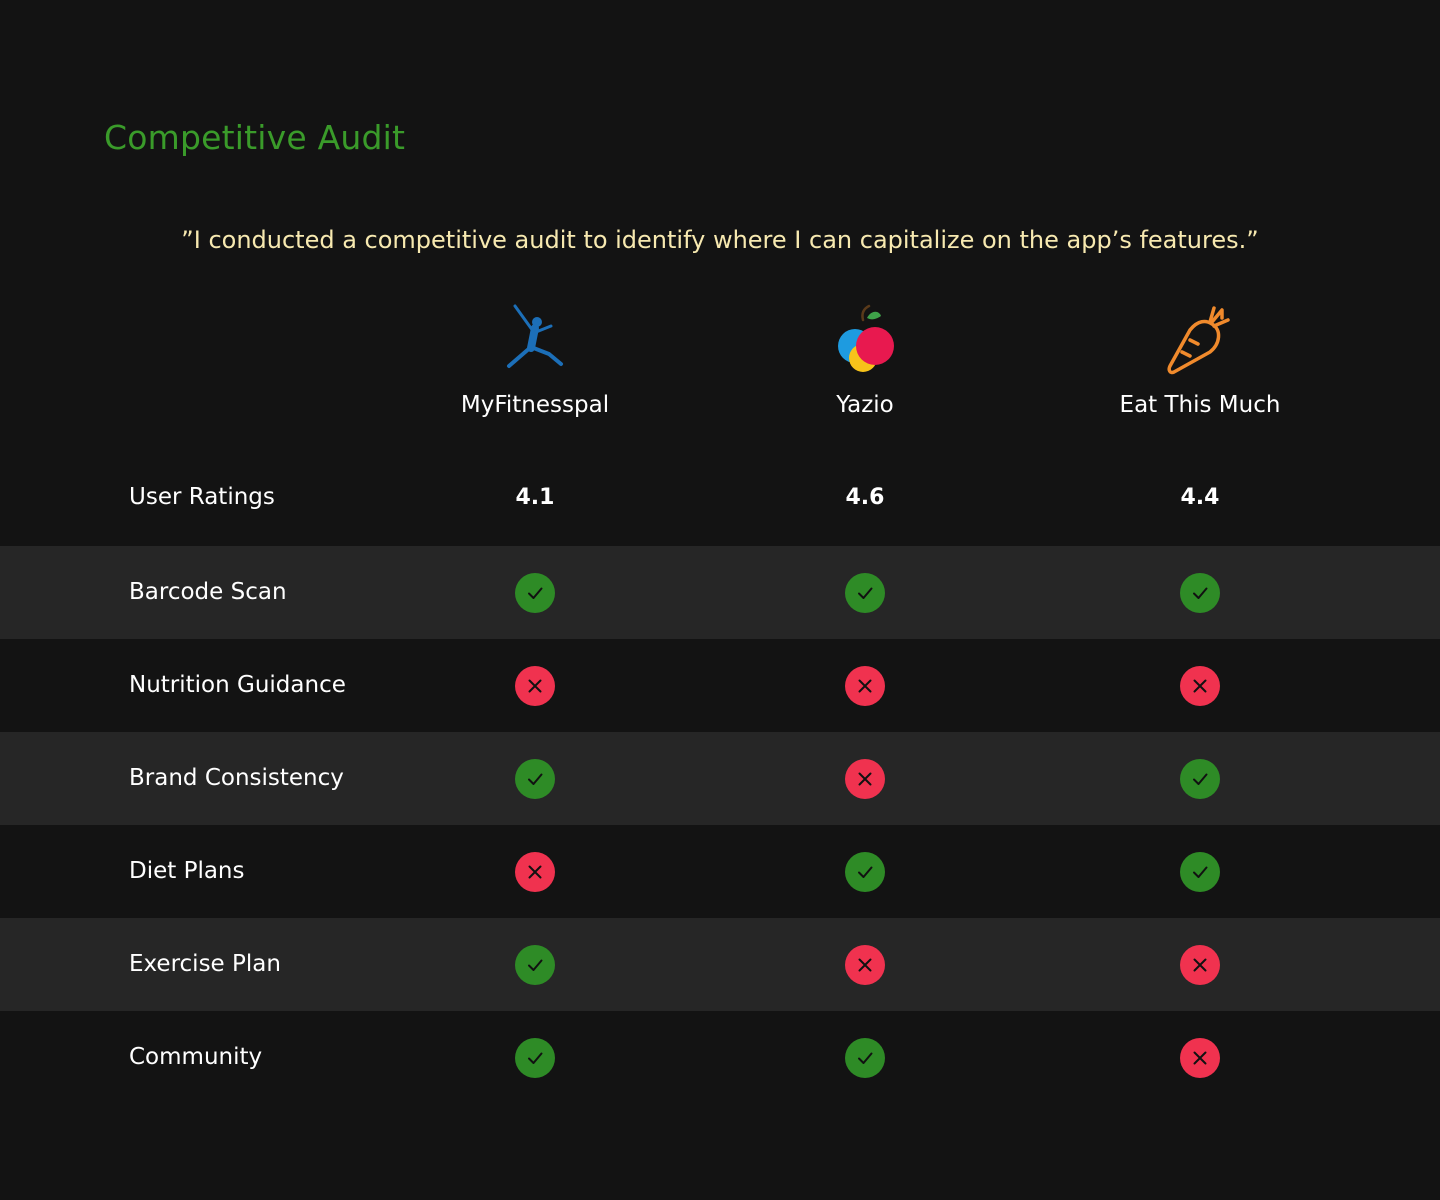 The width and height of the screenshot is (1440, 1200). Describe the element at coordinates (1198, 340) in the screenshot. I see `carrot-icon` at that location.